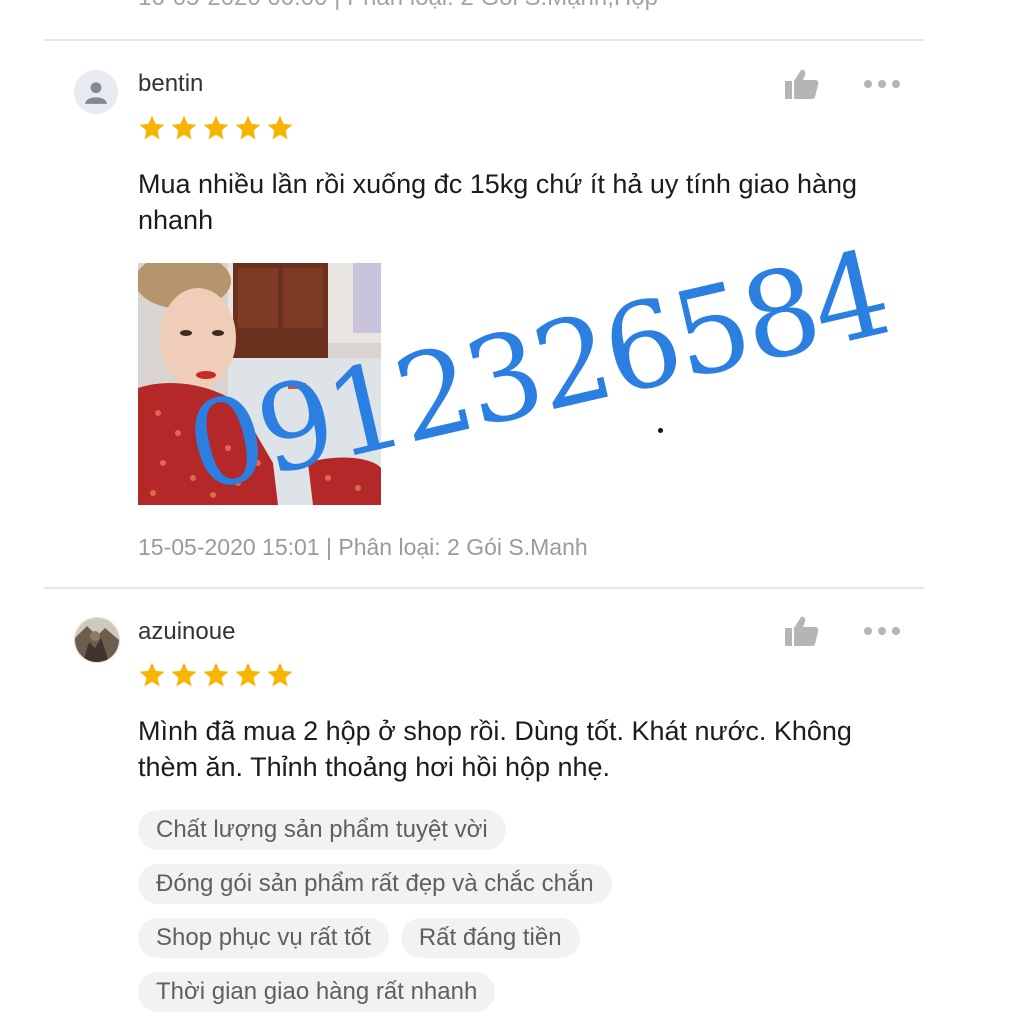 This screenshot has width=1024, height=1026. What do you see at coordinates (317, 992) in the screenshot?
I see `review-tag: Thời gian giao hàng rất nhanh` at bounding box center [317, 992].